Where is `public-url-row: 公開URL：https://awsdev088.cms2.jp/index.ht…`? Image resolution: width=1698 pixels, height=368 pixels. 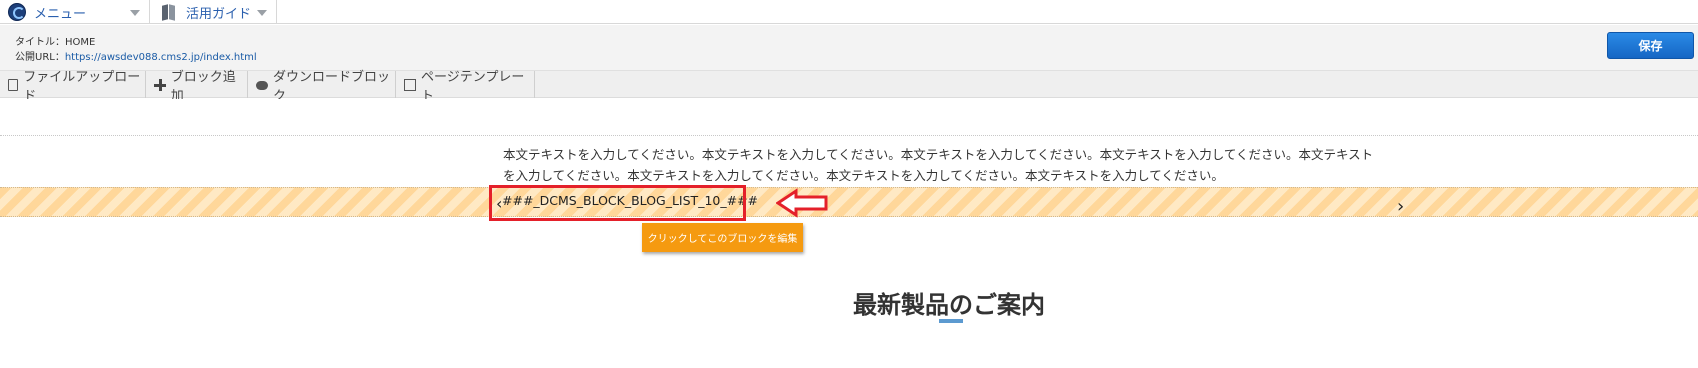 public-url-row: 公開URL：https://awsdev088.cms2.jp/index.ht… is located at coordinates (136, 55).